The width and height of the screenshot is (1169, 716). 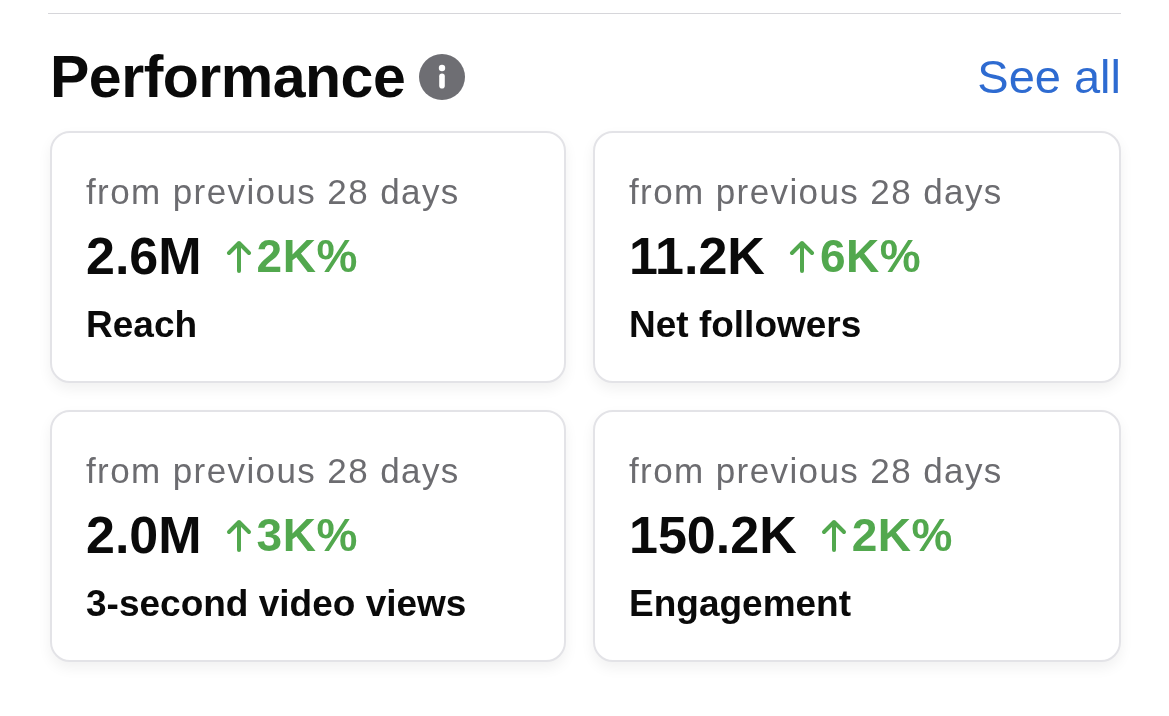 I want to click on metric-label: Net followers, so click(x=746, y=325).